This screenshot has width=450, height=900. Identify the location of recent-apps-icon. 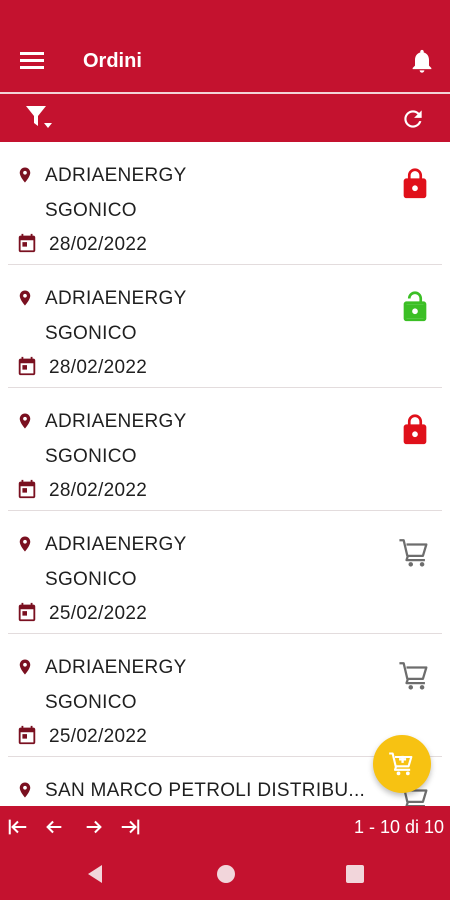
(355, 874).